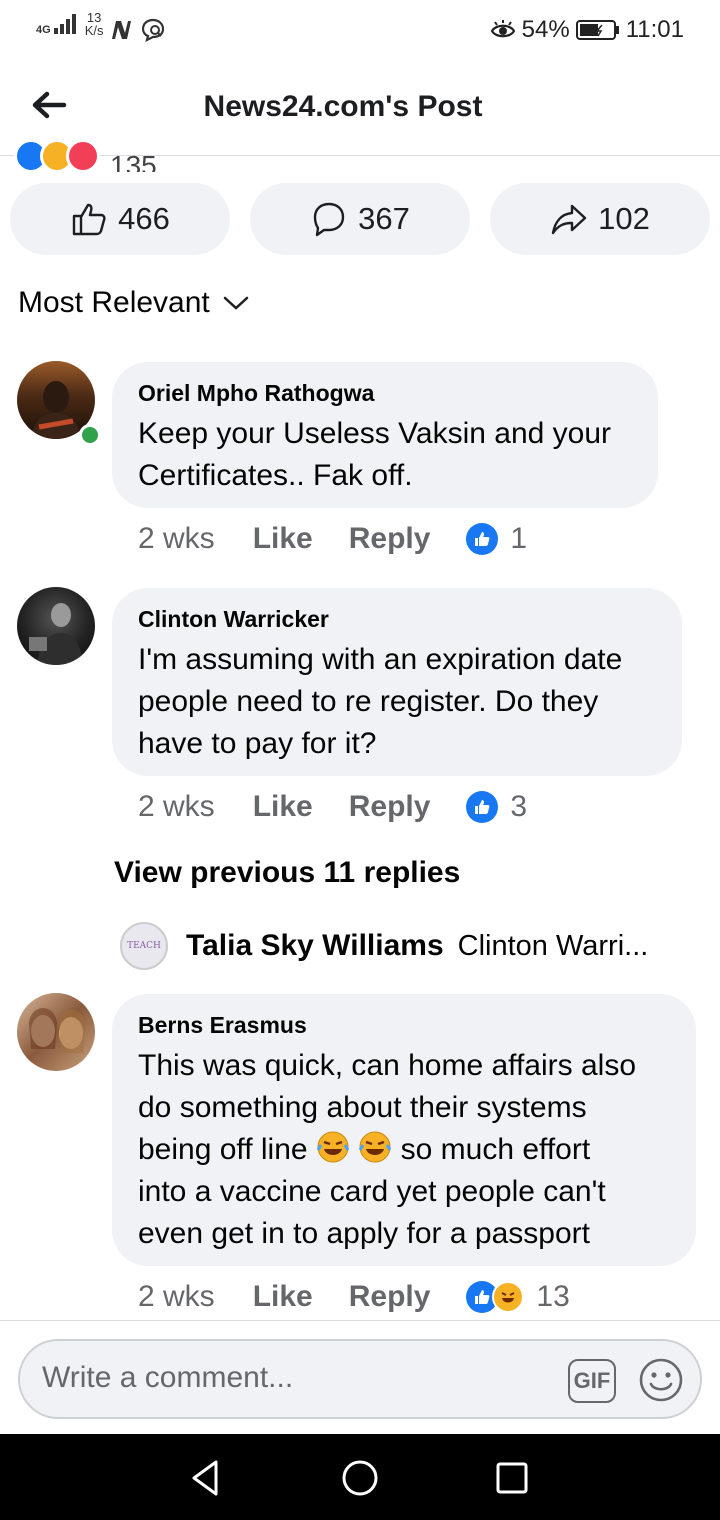 Image resolution: width=720 pixels, height=1520 pixels. What do you see at coordinates (397, 619) in the screenshot?
I see `comment-author: Clinton Warricker` at bounding box center [397, 619].